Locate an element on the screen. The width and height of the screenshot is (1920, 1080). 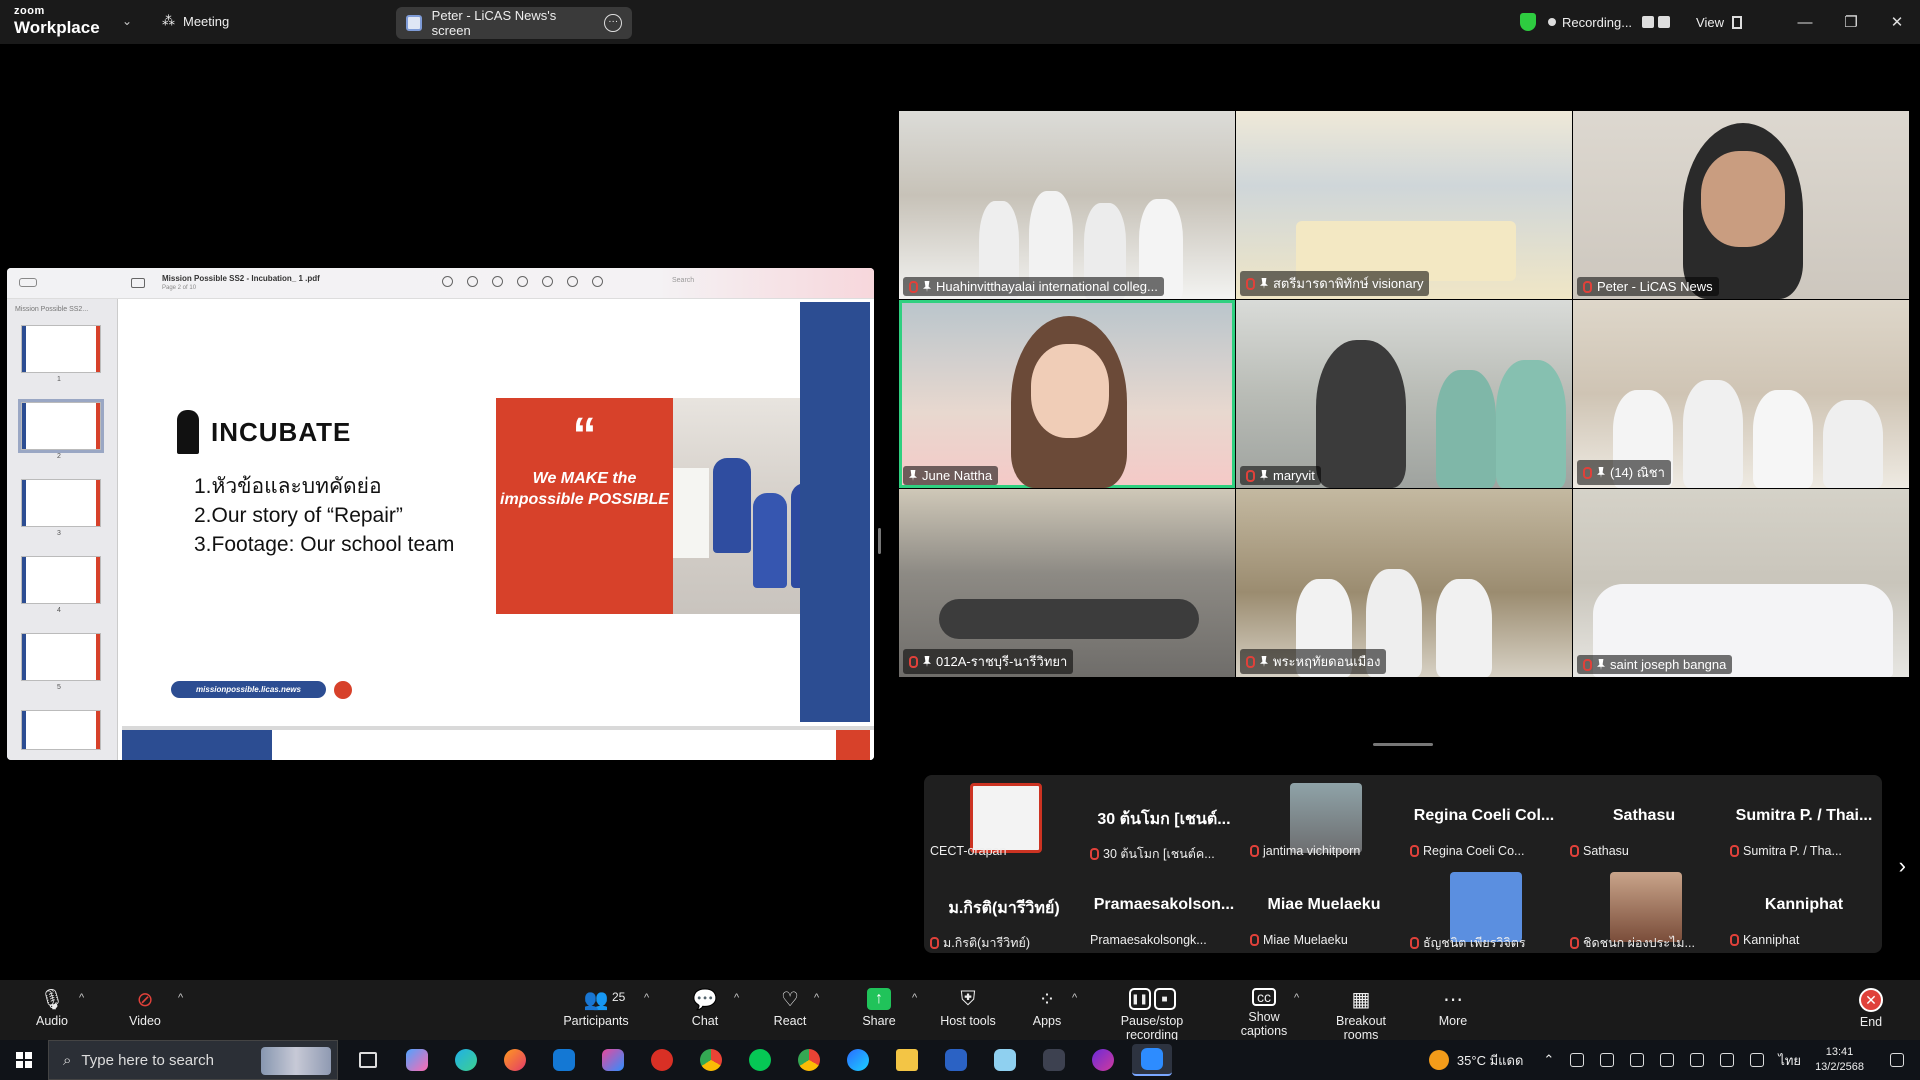
chevron-right-icon: › is located at coordinates (1902, 866).